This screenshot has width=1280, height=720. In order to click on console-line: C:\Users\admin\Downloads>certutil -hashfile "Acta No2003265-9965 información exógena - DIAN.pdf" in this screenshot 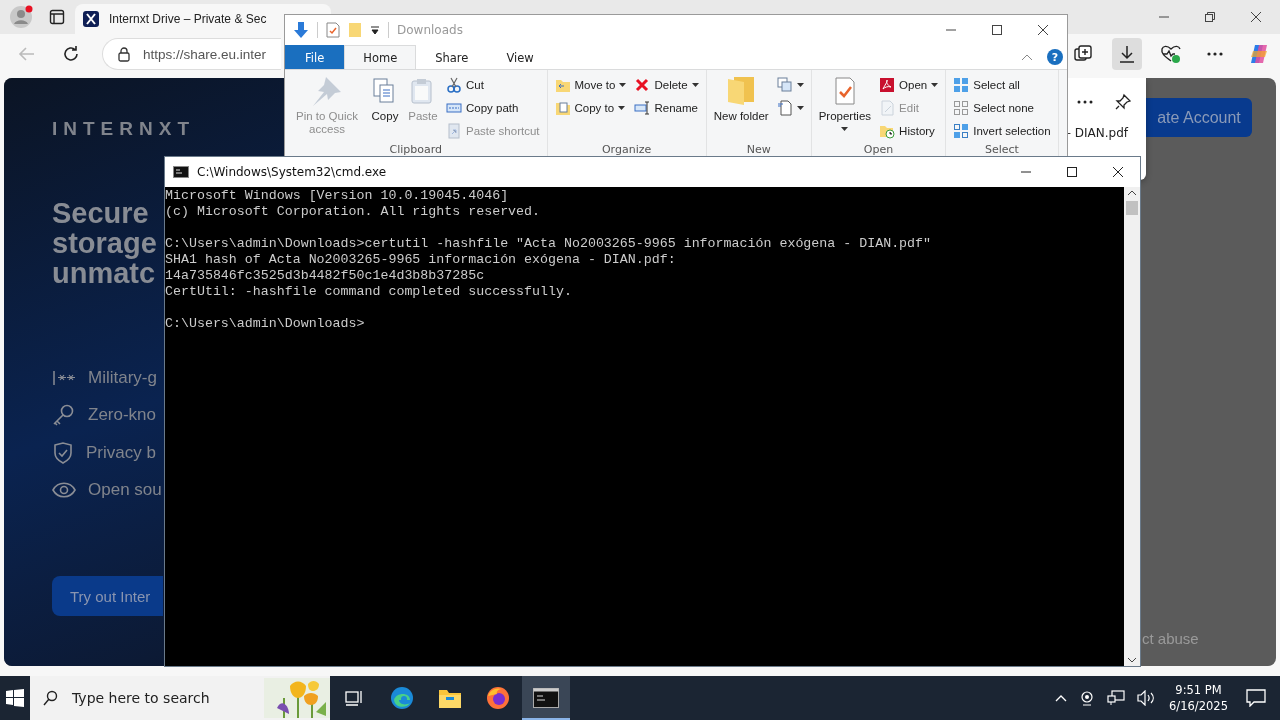, I will do `click(548, 244)`.